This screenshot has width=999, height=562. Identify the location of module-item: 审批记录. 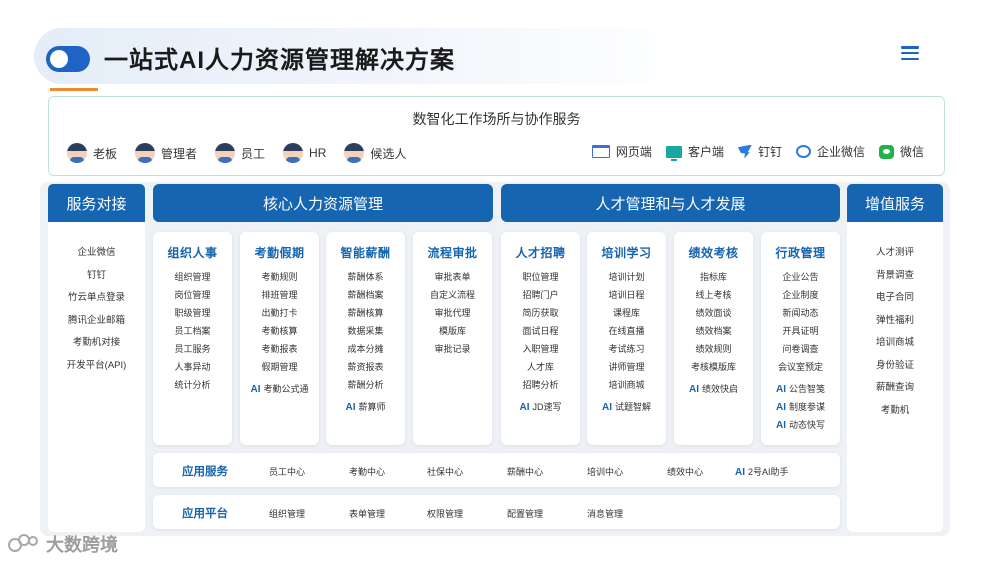
(452, 349).